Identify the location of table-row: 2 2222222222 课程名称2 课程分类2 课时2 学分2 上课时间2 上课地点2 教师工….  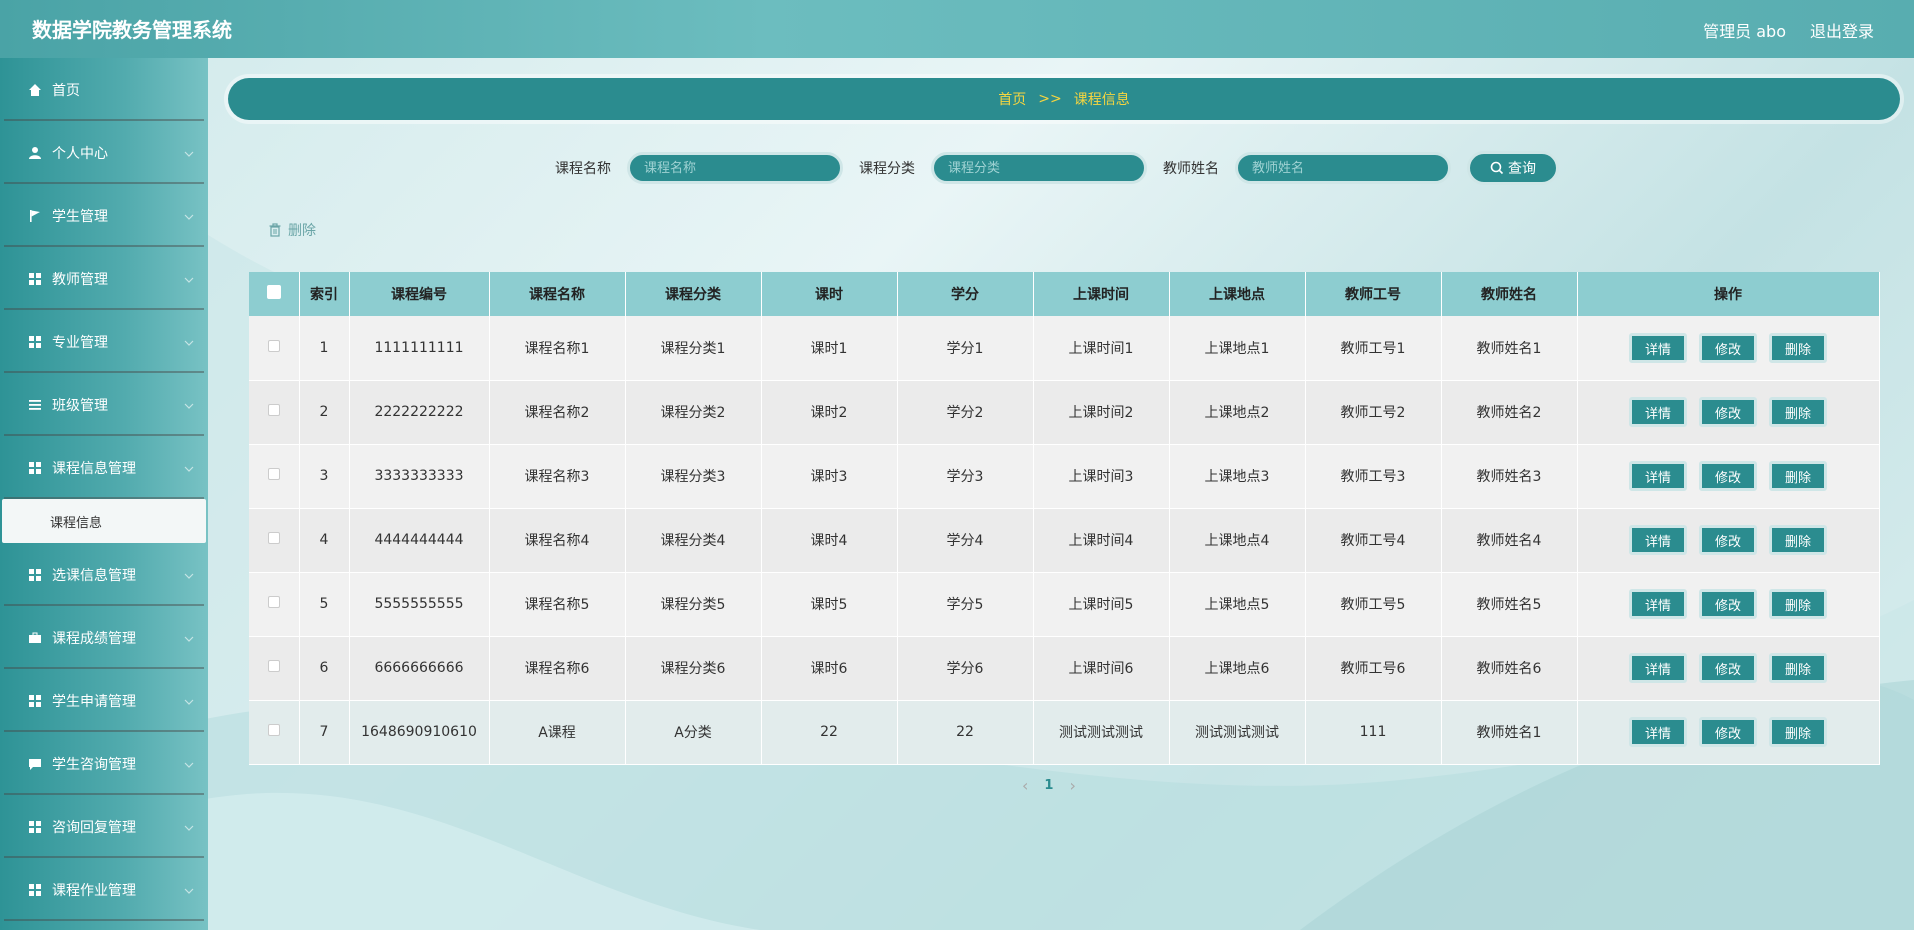
(1064, 412).